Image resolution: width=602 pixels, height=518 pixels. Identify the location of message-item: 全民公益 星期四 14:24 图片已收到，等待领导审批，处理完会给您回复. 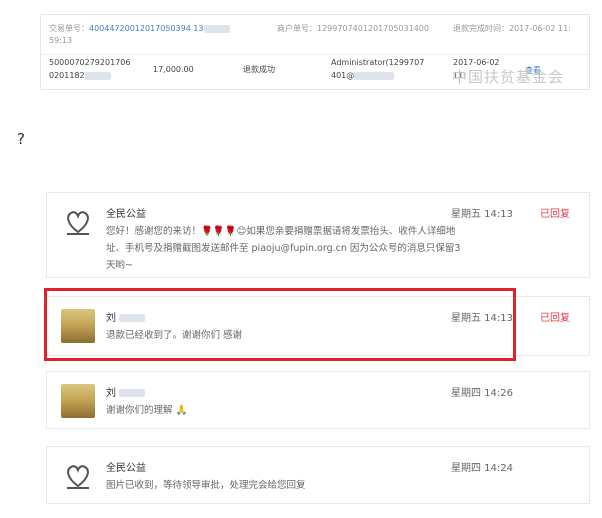
(318, 475).